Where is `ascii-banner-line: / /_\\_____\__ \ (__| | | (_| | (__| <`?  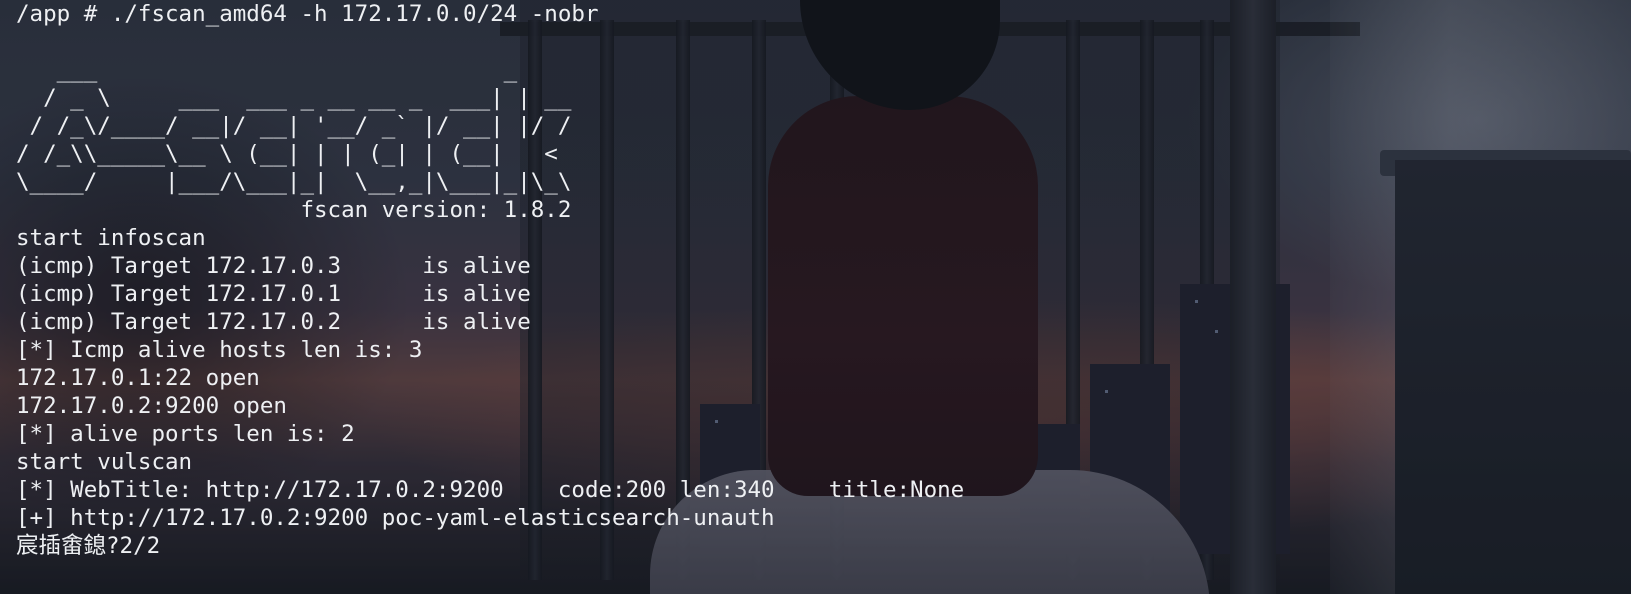
ascii-banner-line: / /_\\_____\__ \ (__| | | (_| | (__| < is located at coordinates (314, 154).